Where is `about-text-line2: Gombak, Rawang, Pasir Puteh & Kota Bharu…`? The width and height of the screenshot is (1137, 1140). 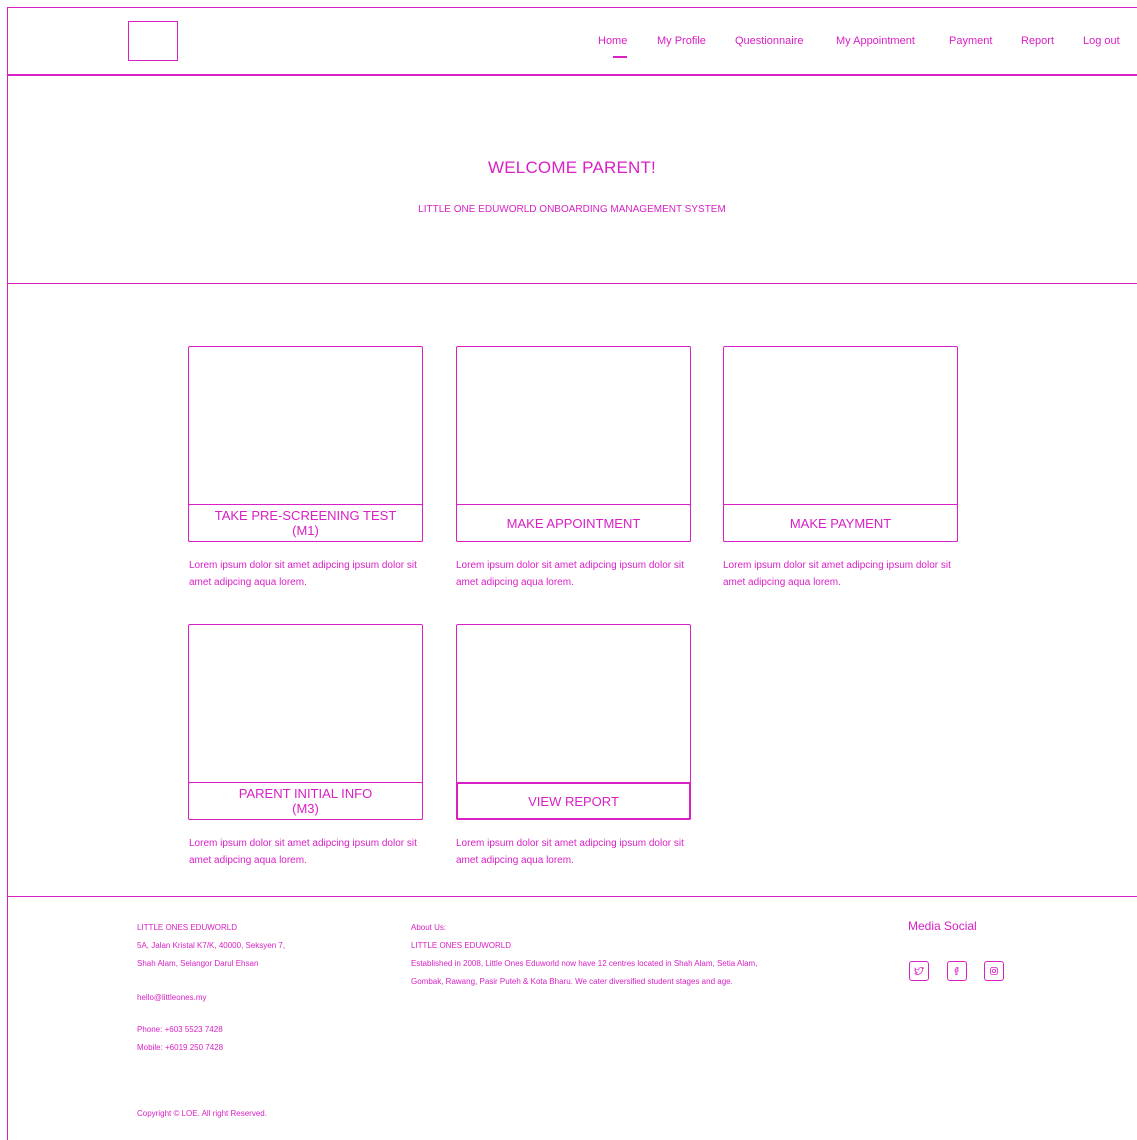
about-text-line2: Gombak, Rawang, Pasir Puteh & Kota Bharu… is located at coordinates (572, 981).